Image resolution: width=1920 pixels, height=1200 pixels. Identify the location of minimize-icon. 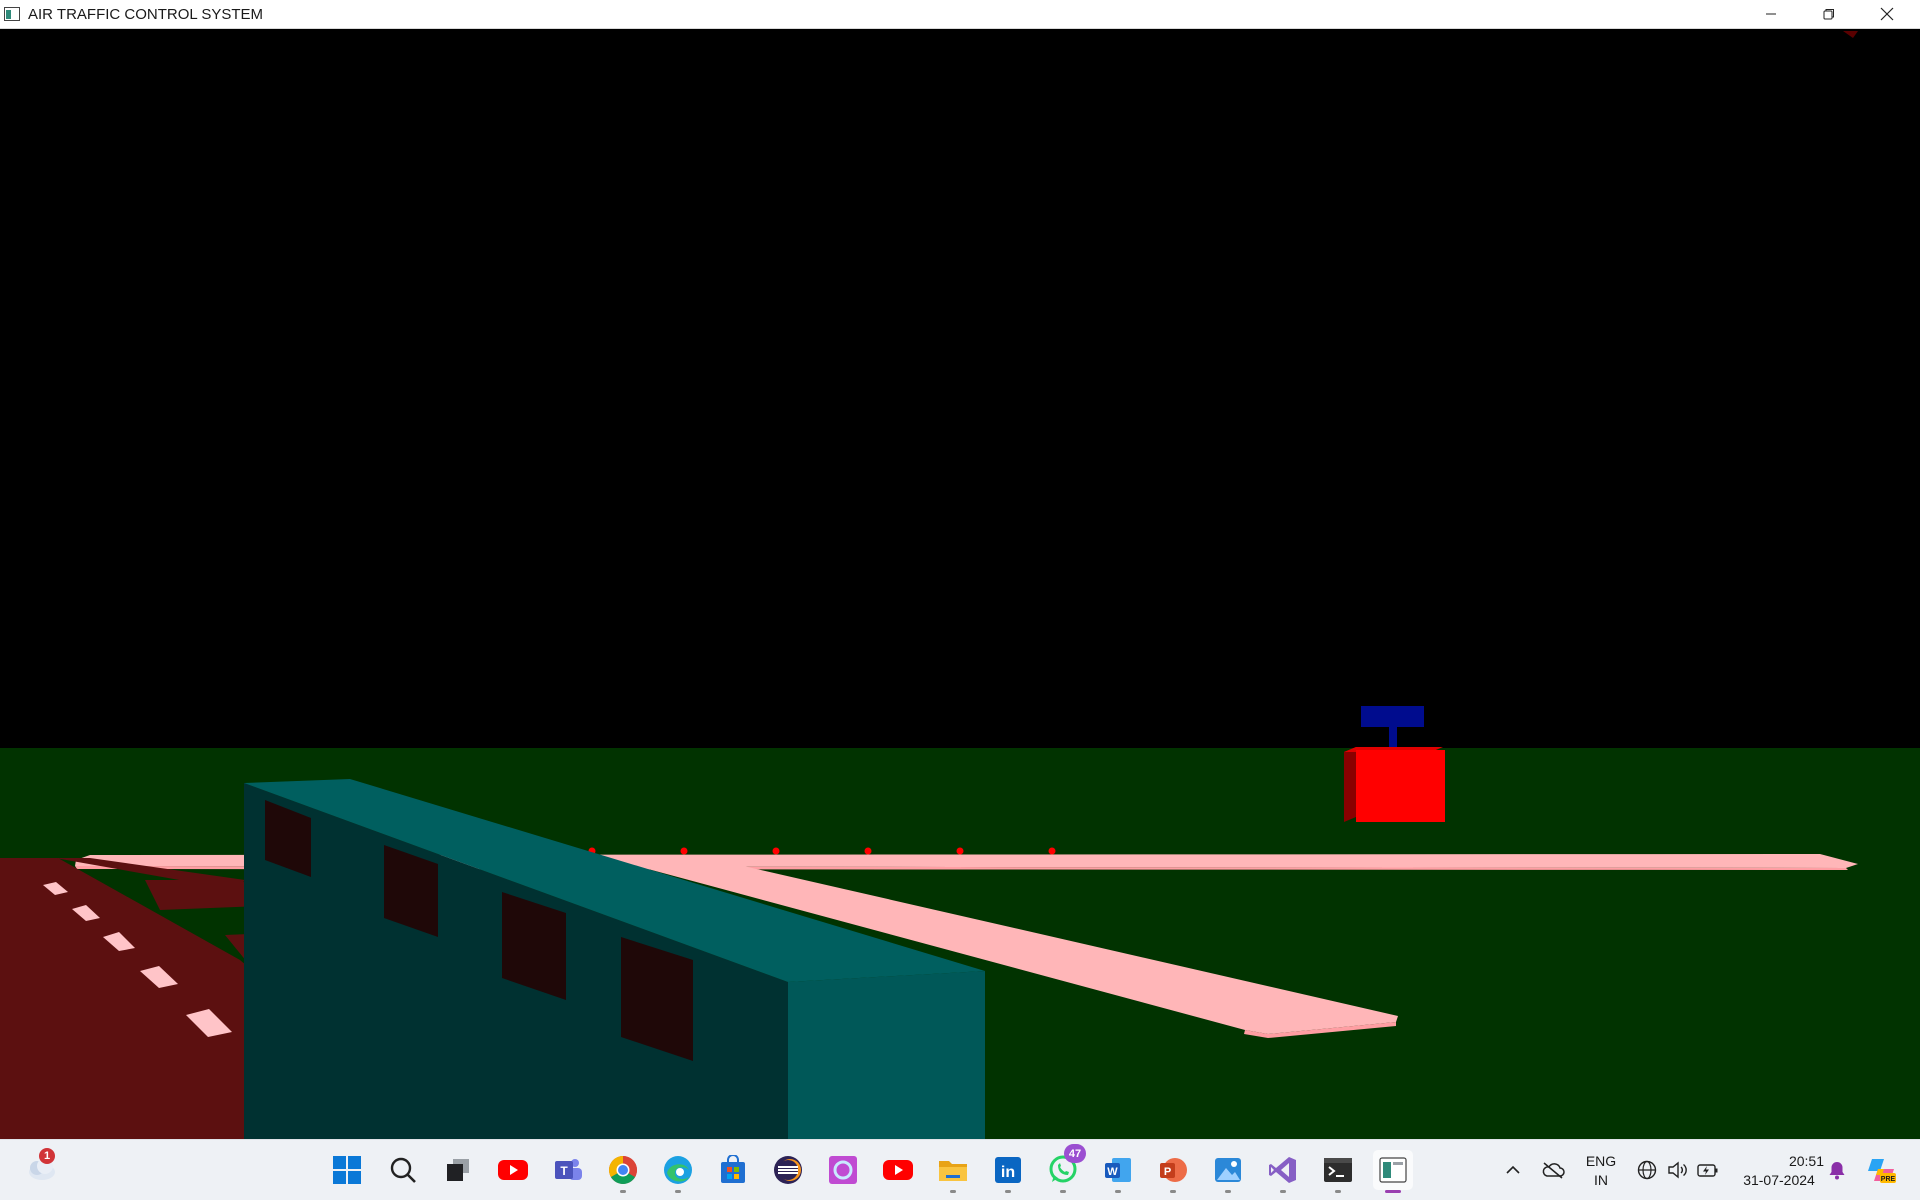
(1771, 14).